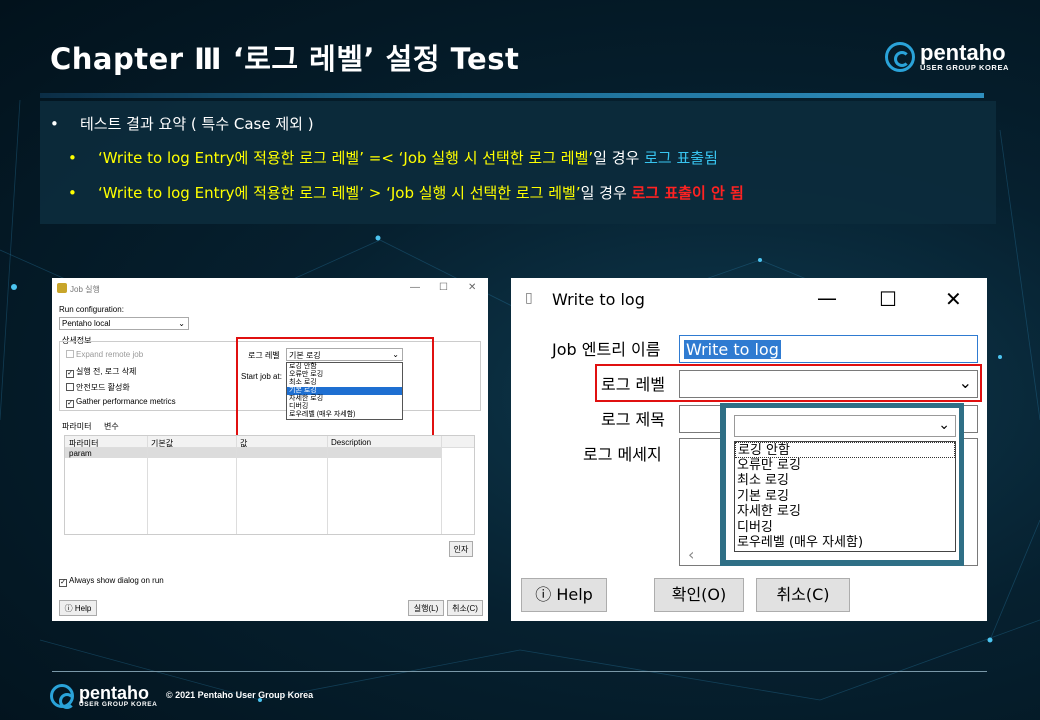 This screenshot has height=720, width=1040. Describe the element at coordinates (269, 442) in the screenshot. I see `table-header: 파라미터 기본값 값 Description` at that location.